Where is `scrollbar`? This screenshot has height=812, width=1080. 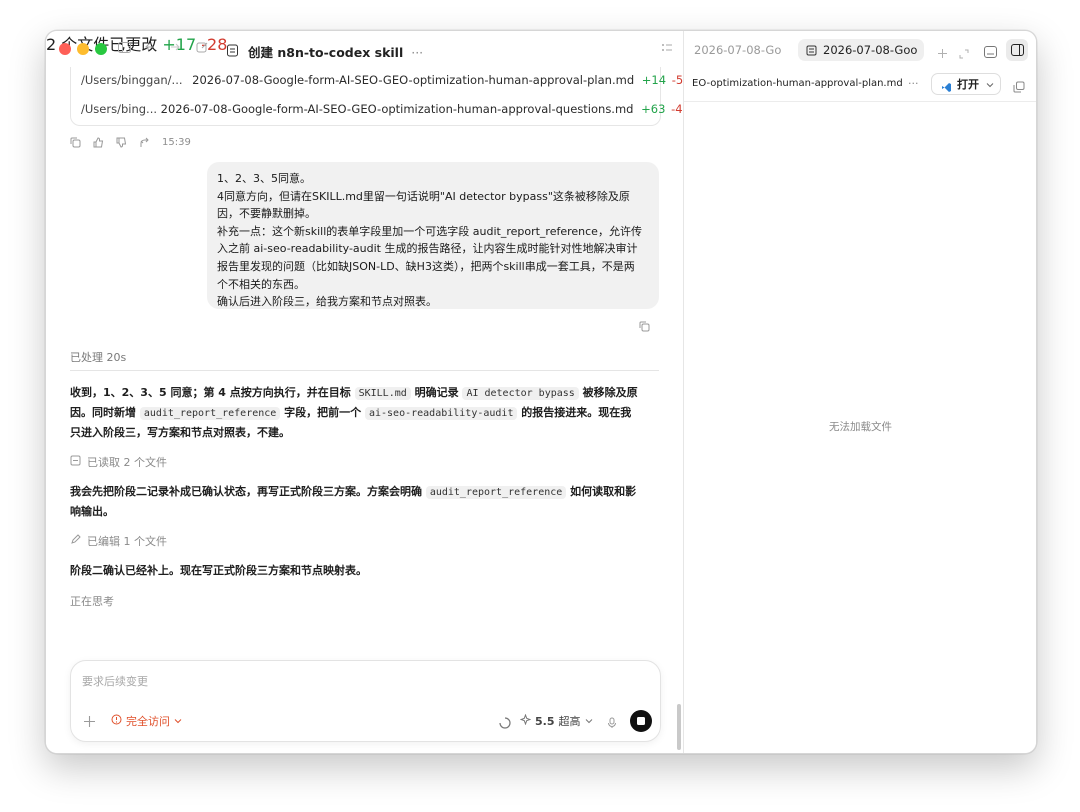 scrollbar is located at coordinates (679, 727).